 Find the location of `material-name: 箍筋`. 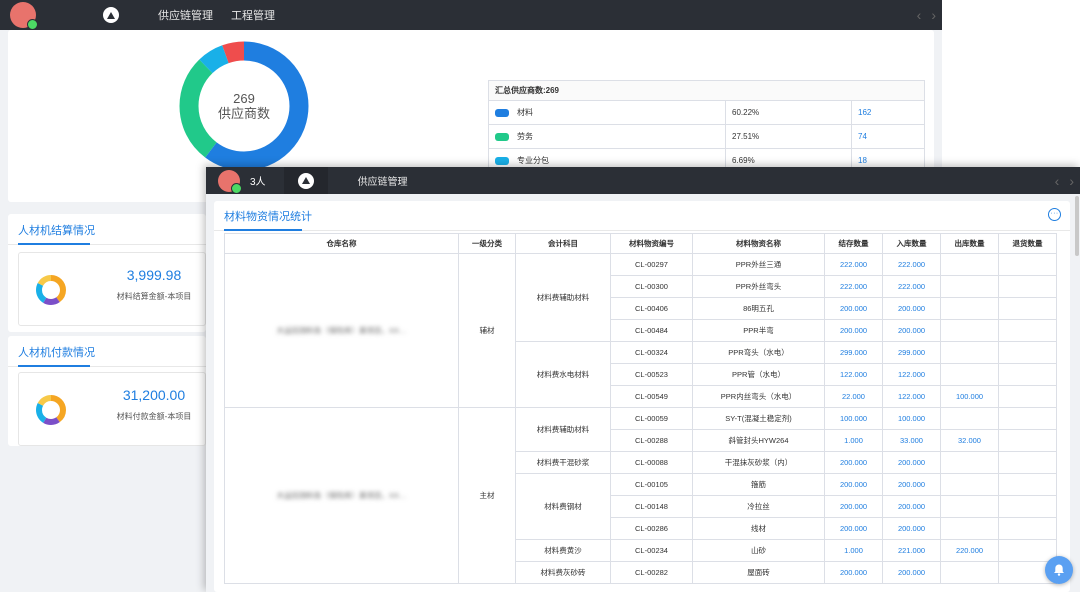

material-name: 箍筋 is located at coordinates (758, 484).